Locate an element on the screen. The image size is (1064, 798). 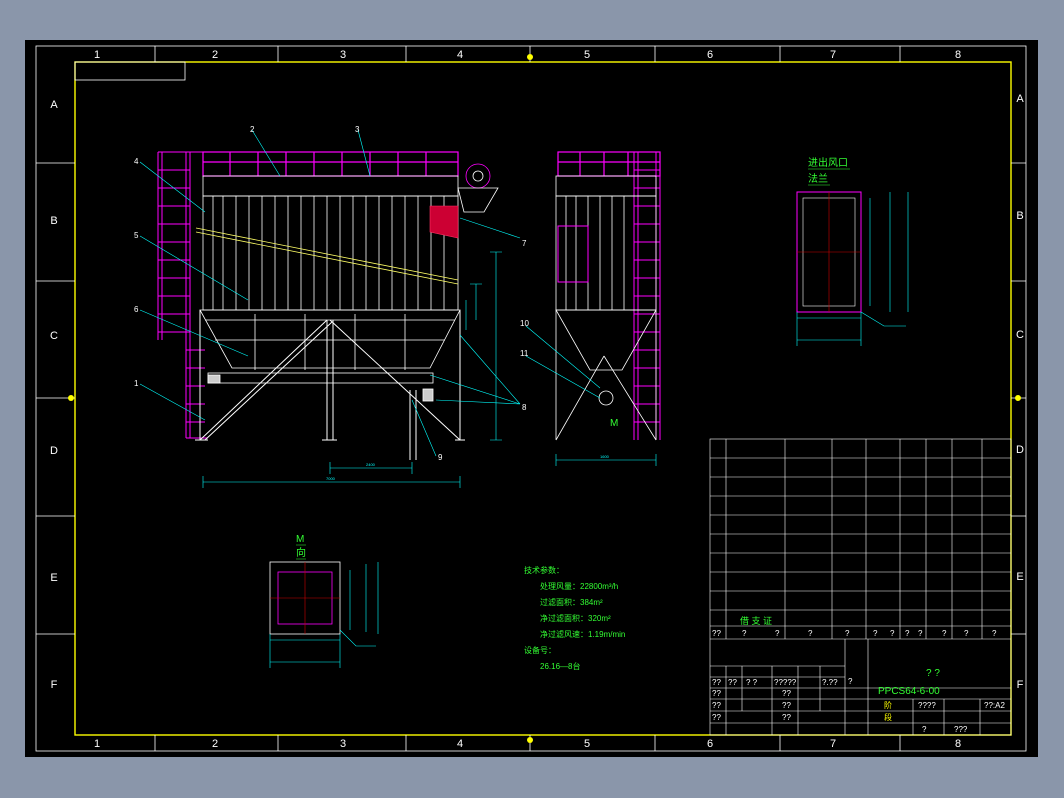
zone-row-a-right: A is located at coordinates (1020, 99).